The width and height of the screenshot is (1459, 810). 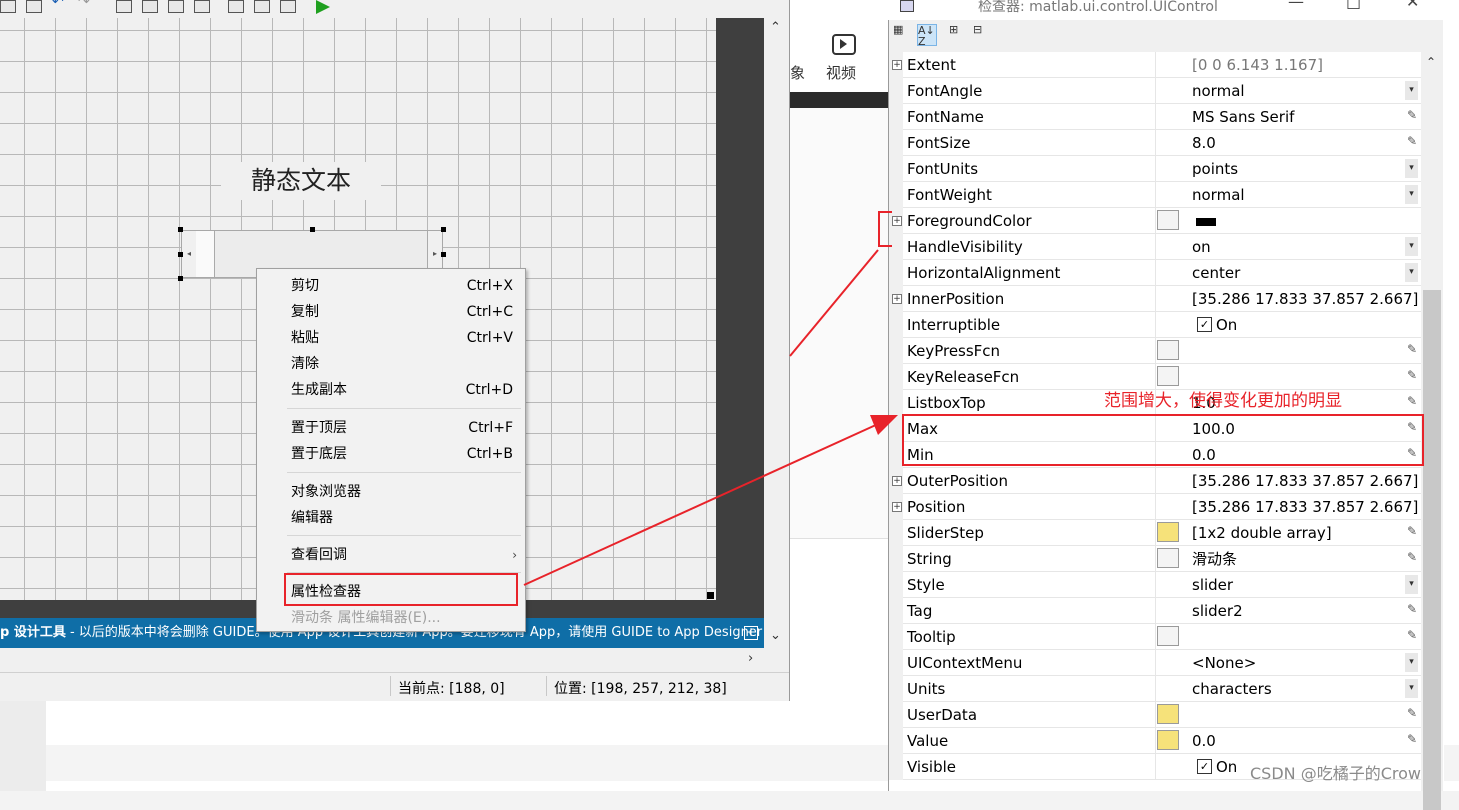 What do you see at coordinates (710, 417) in the screenshot?
I see `annotation-arrows` at bounding box center [710, 417].